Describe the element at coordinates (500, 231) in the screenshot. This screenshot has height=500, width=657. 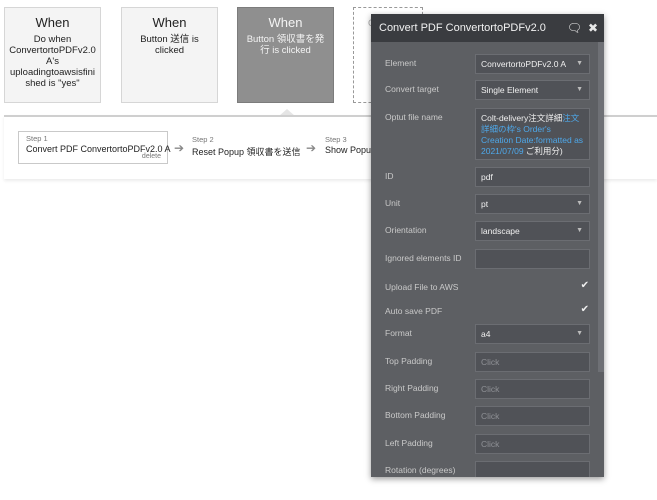
I see `orientation-value: landscape` at that location.